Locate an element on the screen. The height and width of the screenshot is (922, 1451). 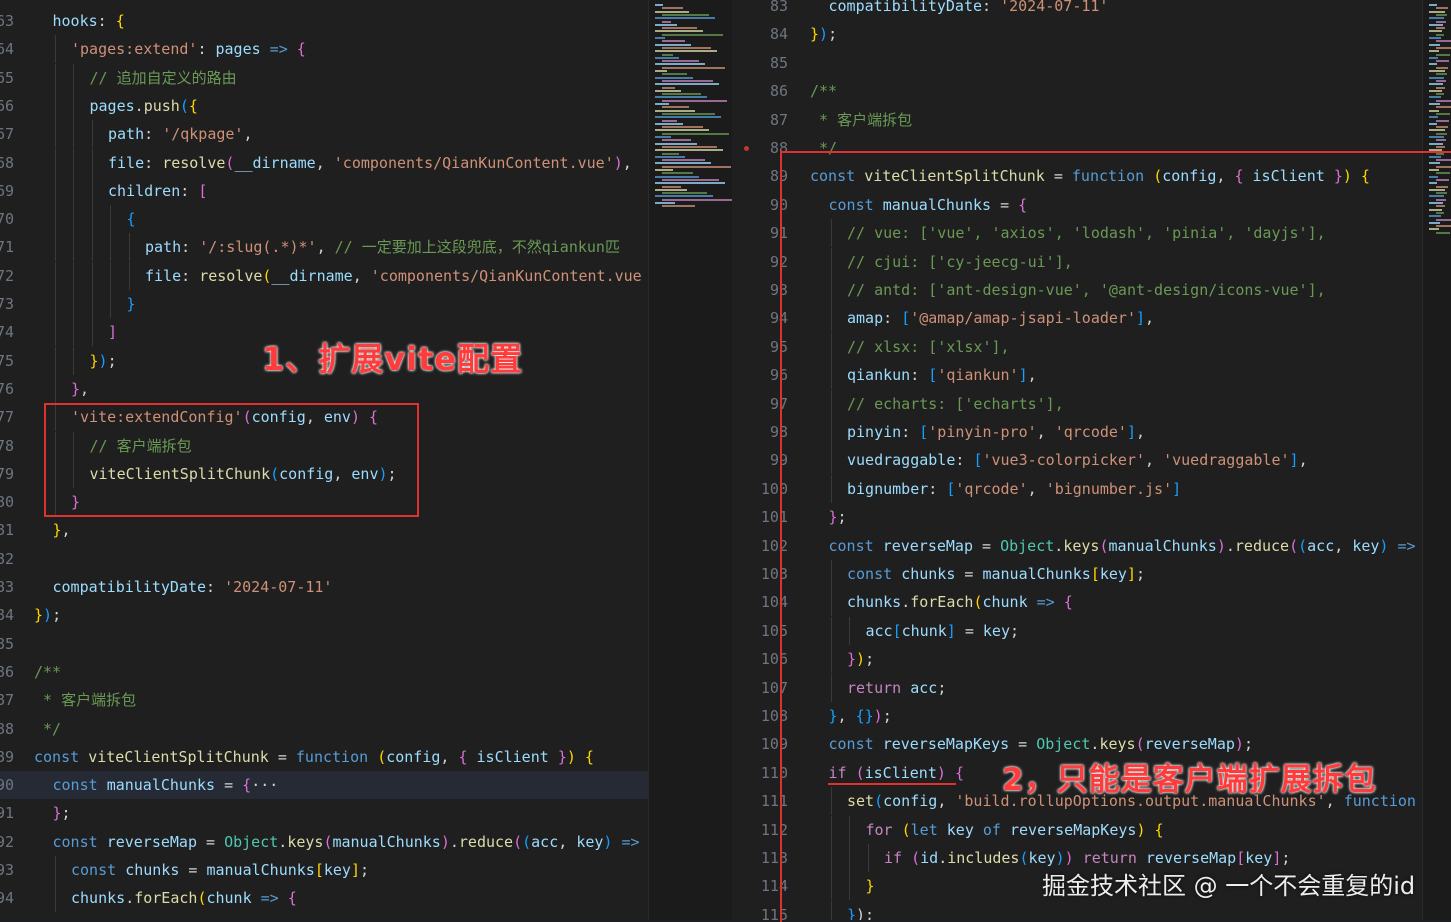
code-token: function is located at coordinates (332, 756).